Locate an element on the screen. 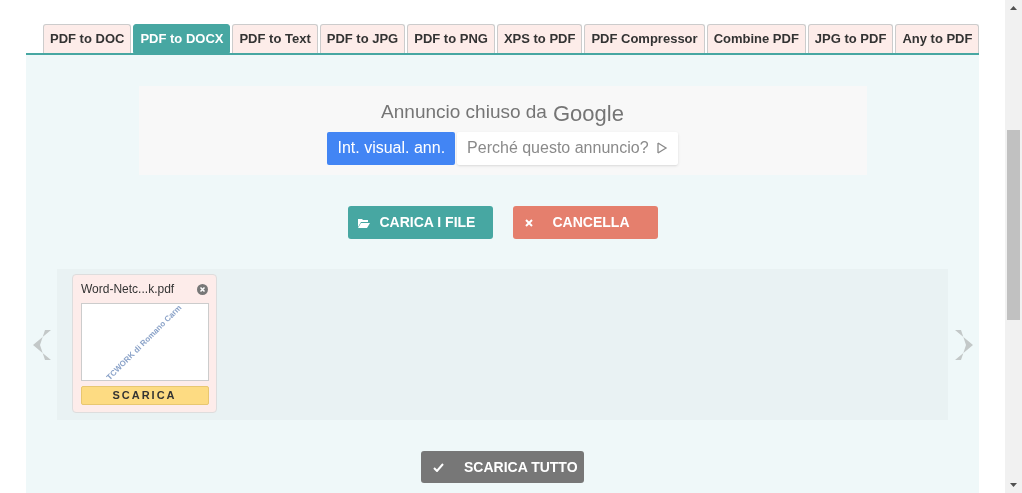  tab: Combine PDF is located at coordinates (756, 38).